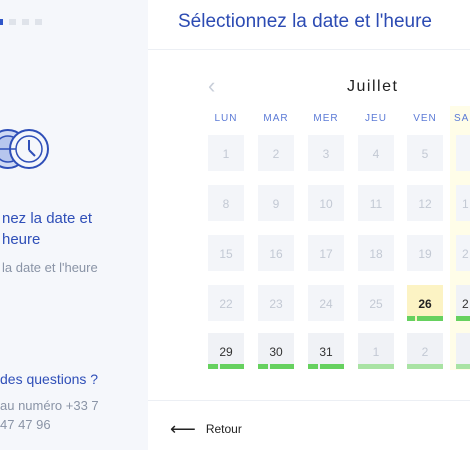 The width and height of the screenshot is (470, 450). I want to click on day-number: 1, so click(376, 352).